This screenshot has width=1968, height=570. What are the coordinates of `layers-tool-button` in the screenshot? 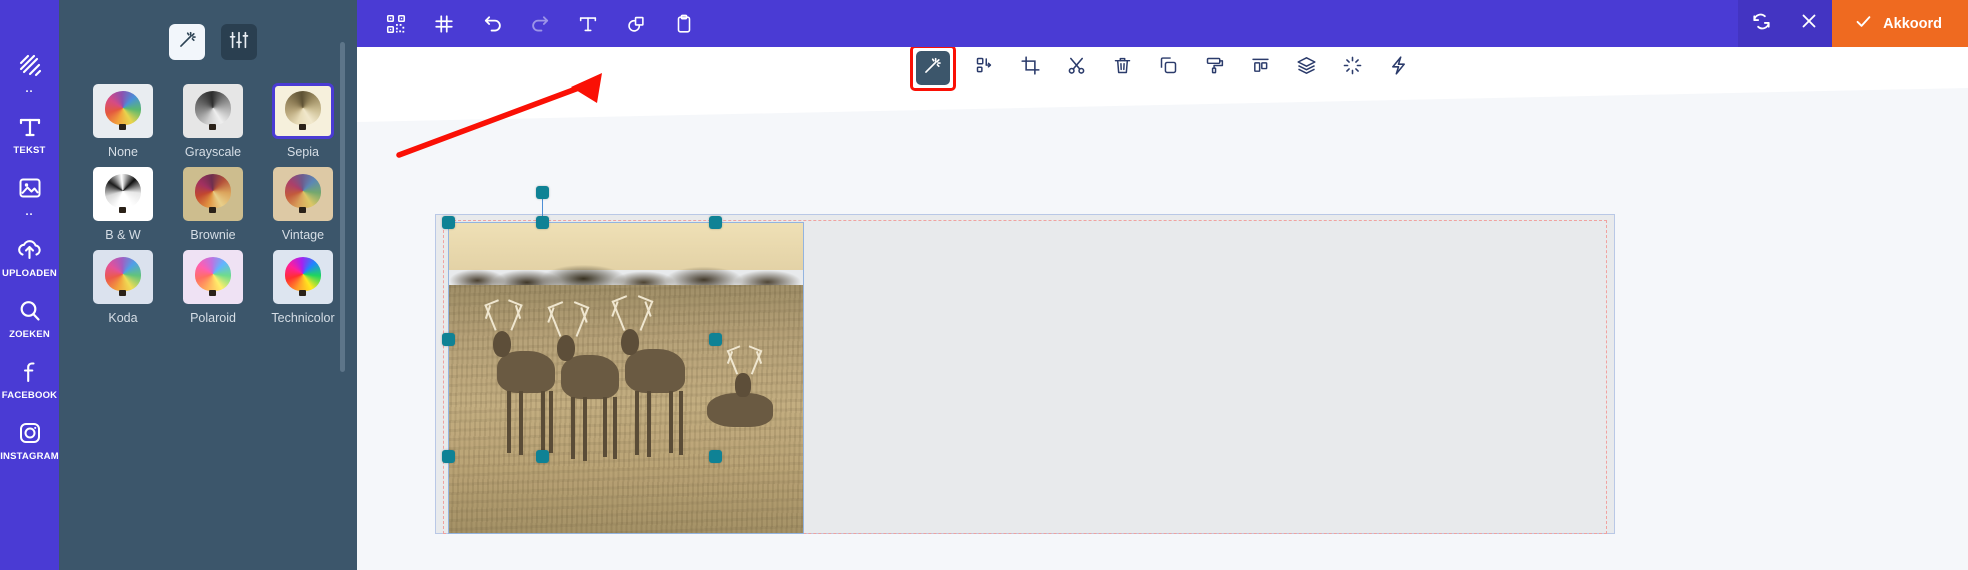 It's located at (1307, 68).